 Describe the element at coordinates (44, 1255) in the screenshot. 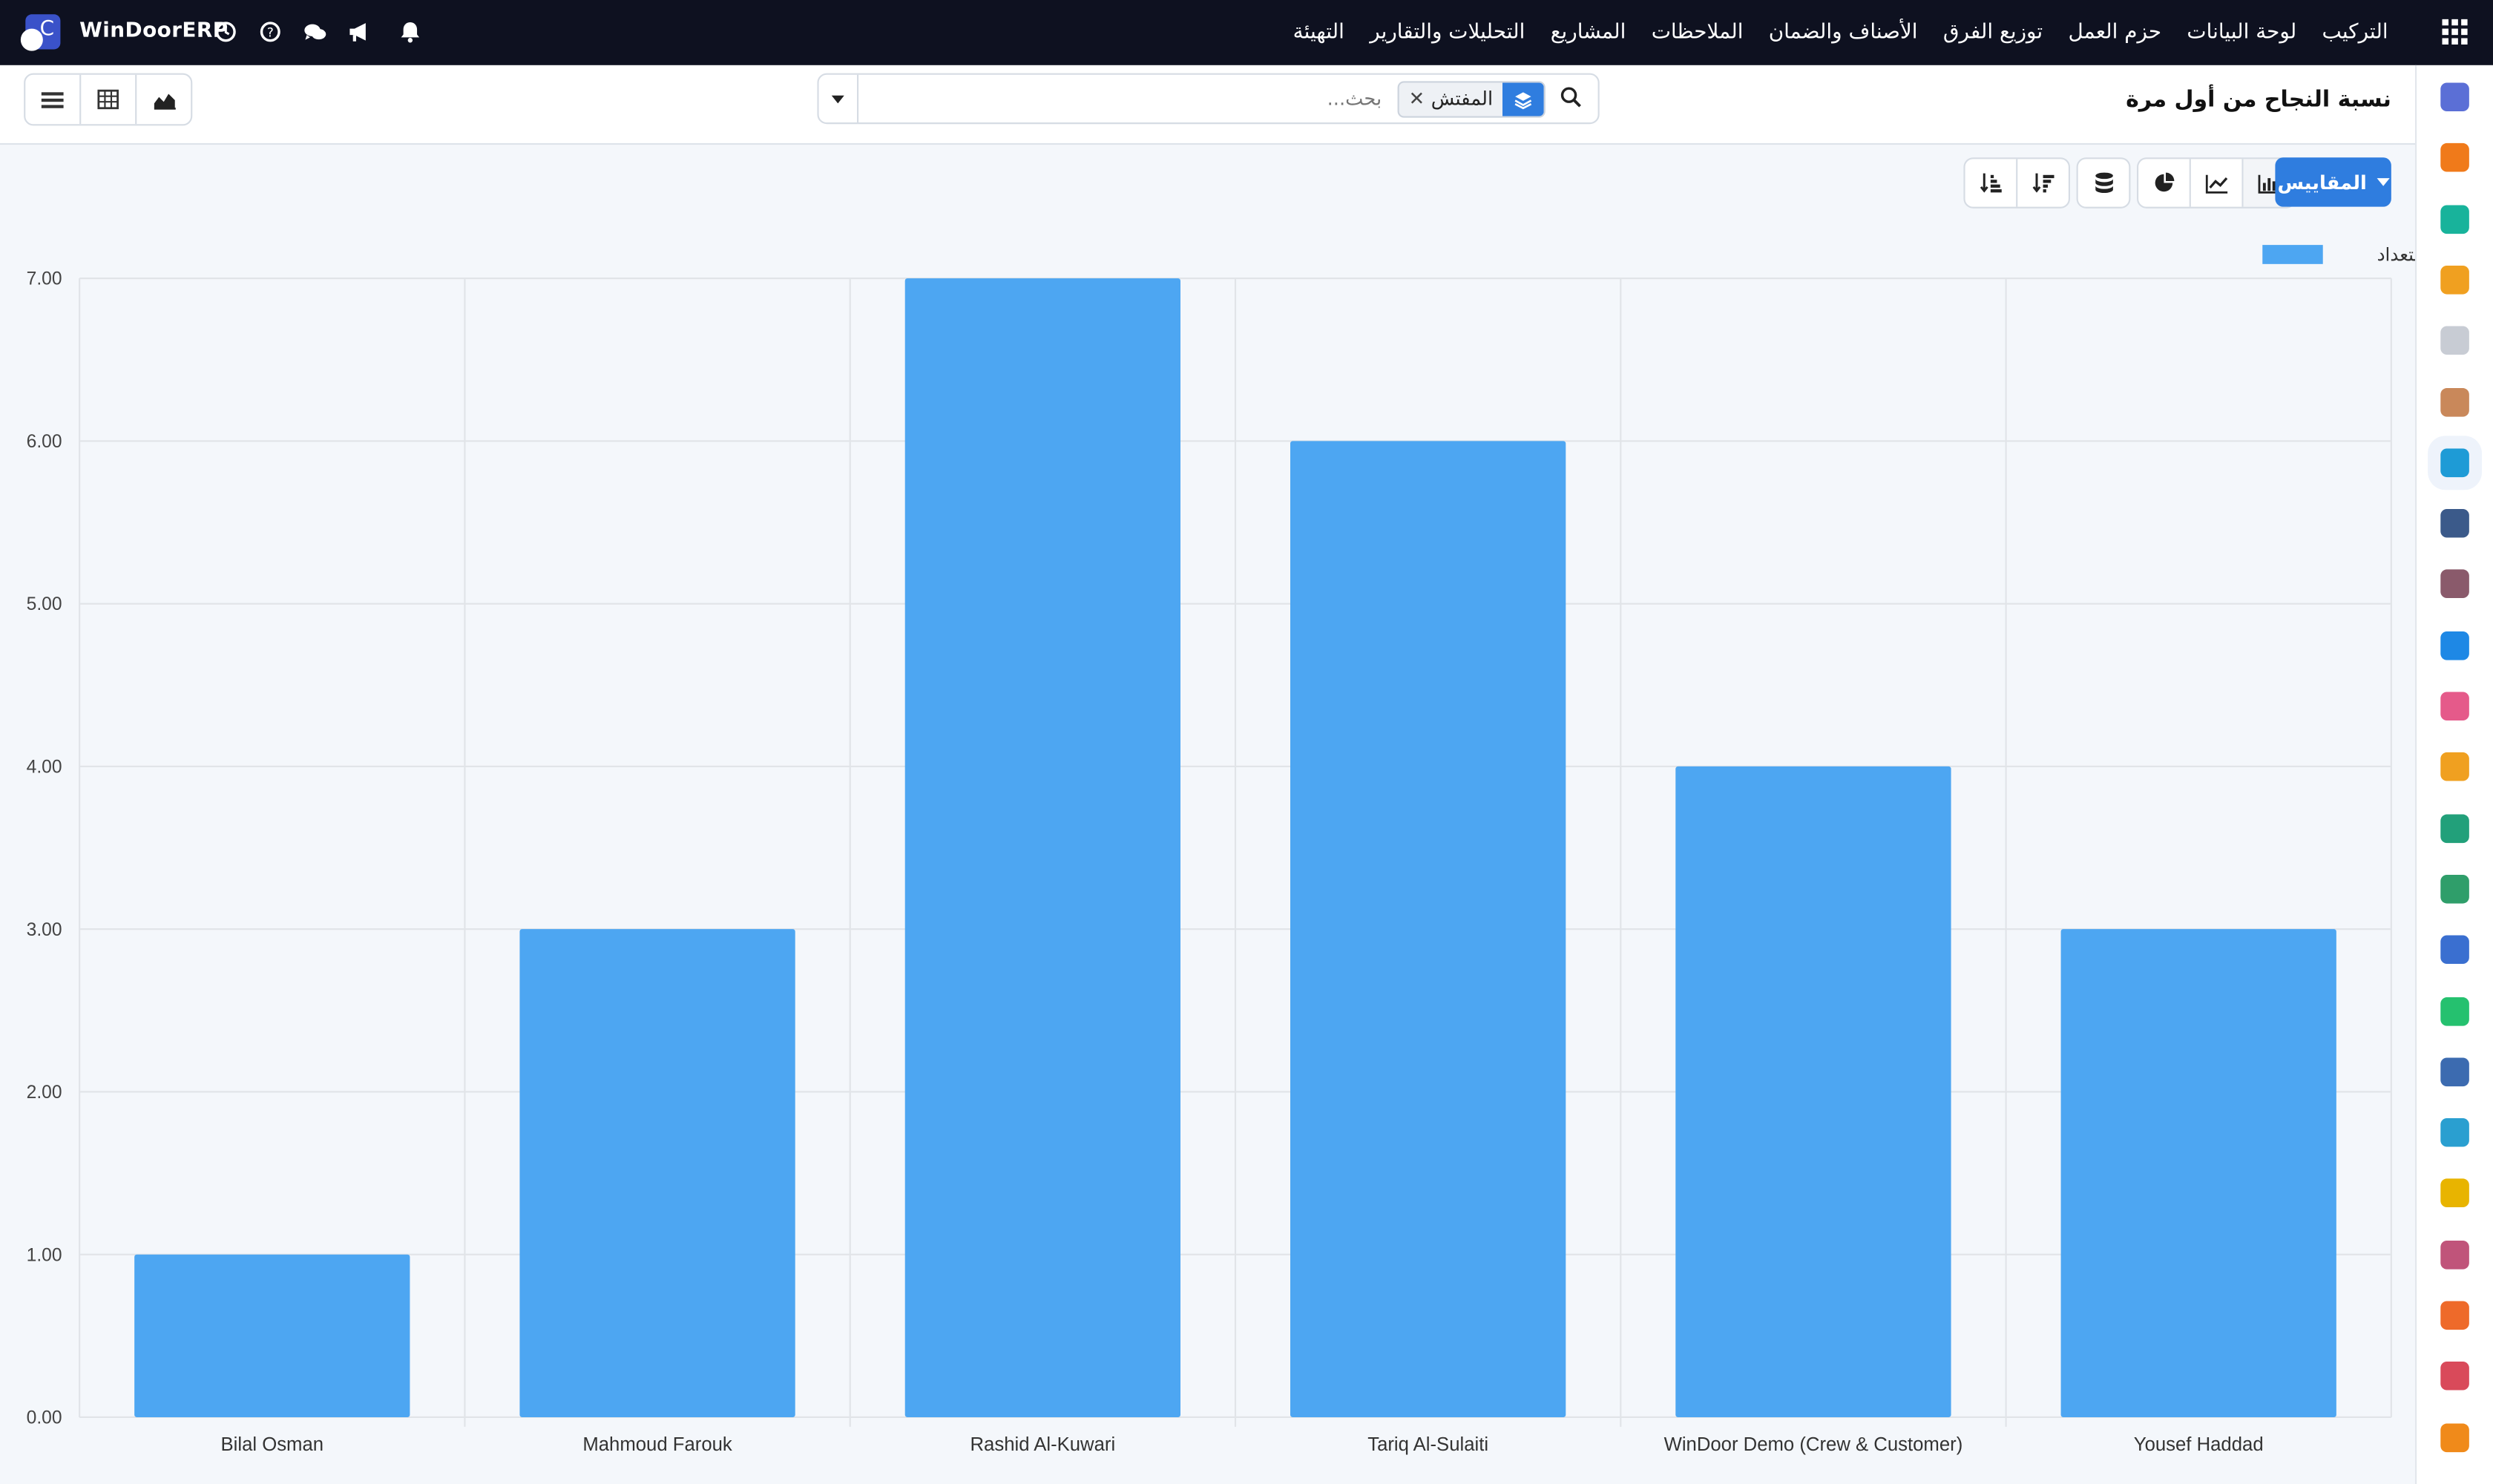

I see `y-tick-label: 1.00` at that location.